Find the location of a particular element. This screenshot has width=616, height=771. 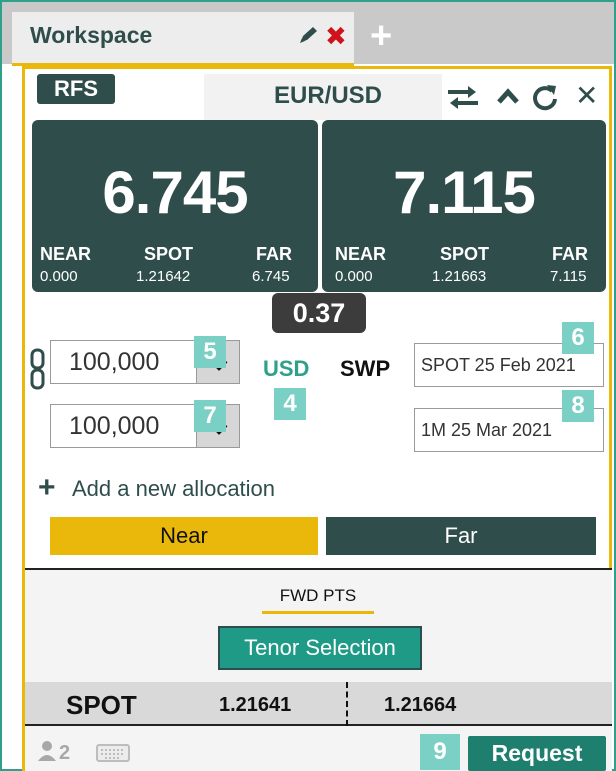

step-badge-4: 4 is located at coordinates (290, 404).